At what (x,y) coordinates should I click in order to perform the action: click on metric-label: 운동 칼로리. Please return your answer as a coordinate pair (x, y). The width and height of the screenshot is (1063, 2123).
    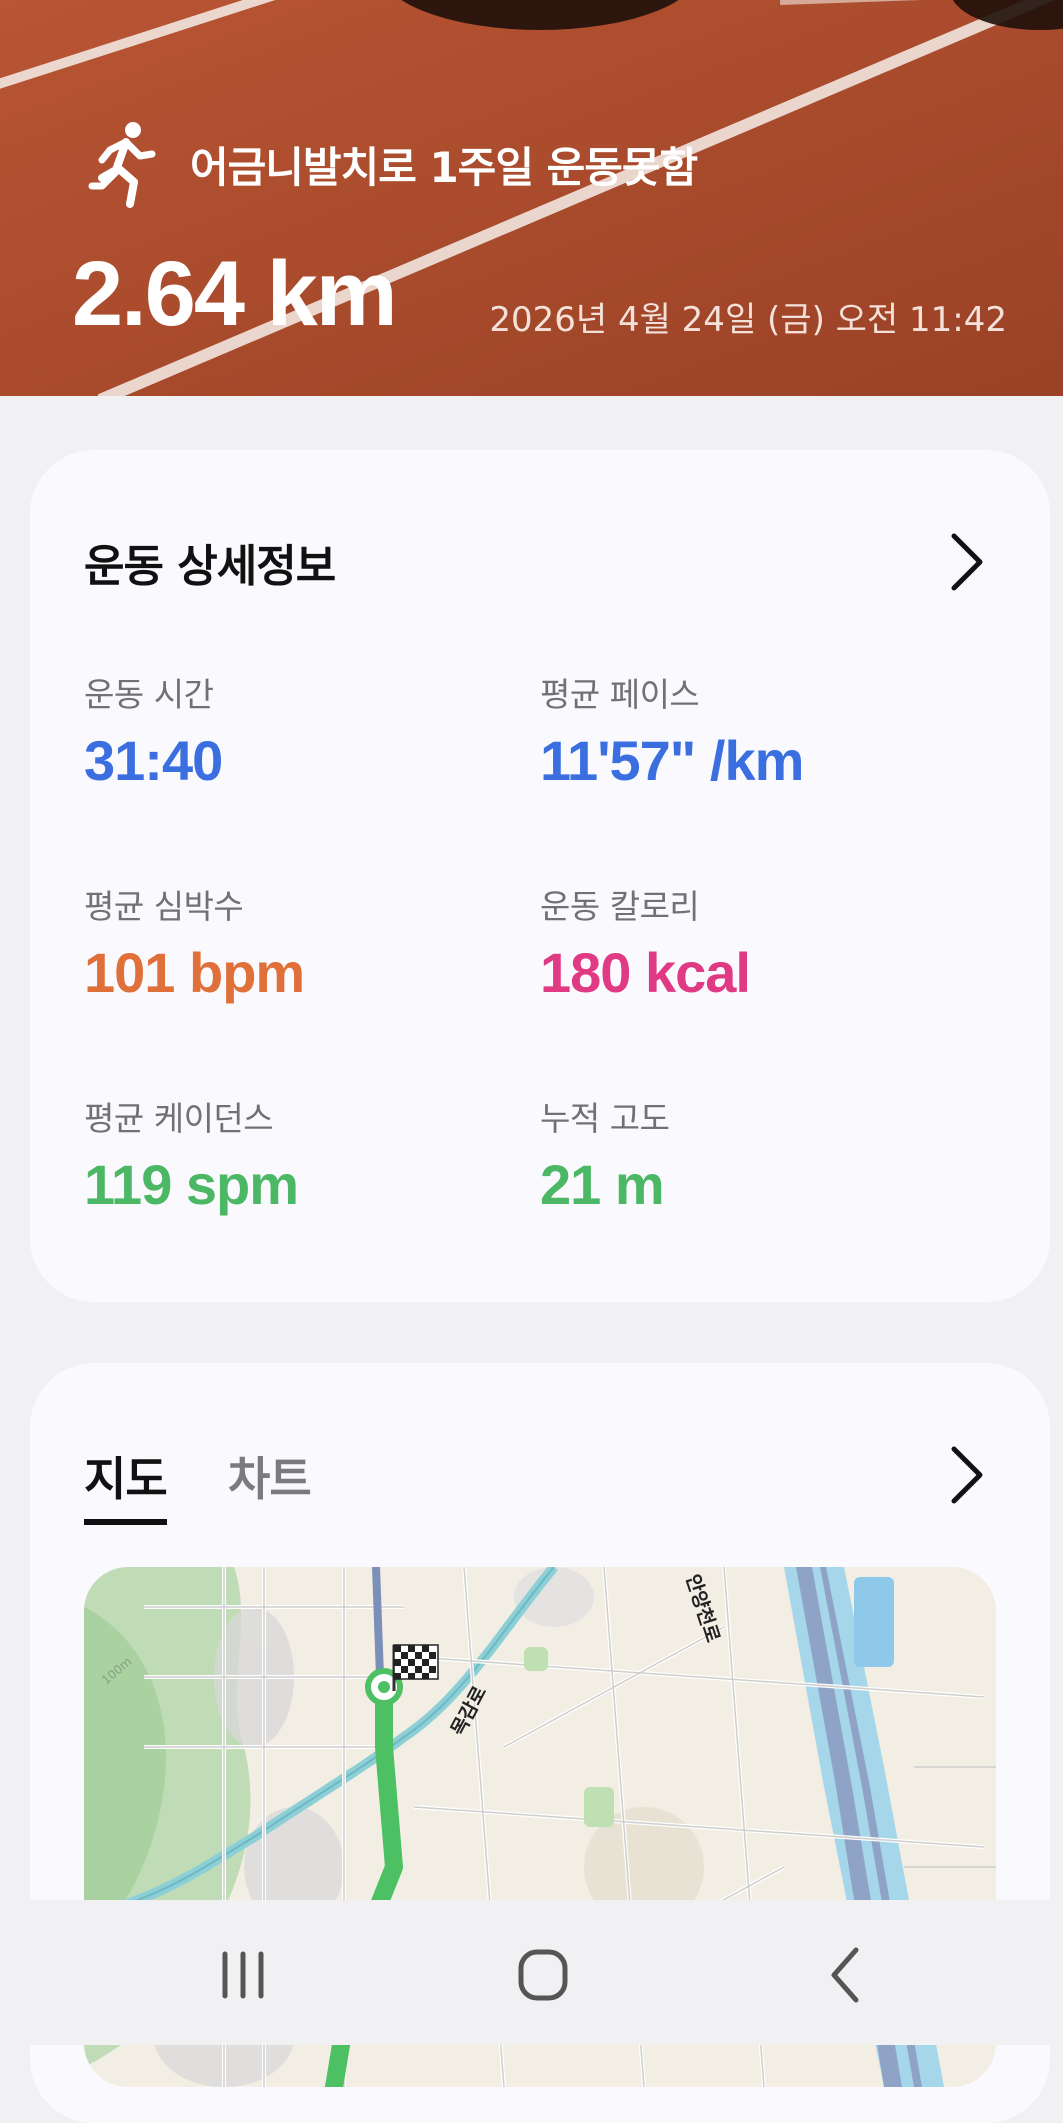
    Looking at the image, I should click on (620, 906).